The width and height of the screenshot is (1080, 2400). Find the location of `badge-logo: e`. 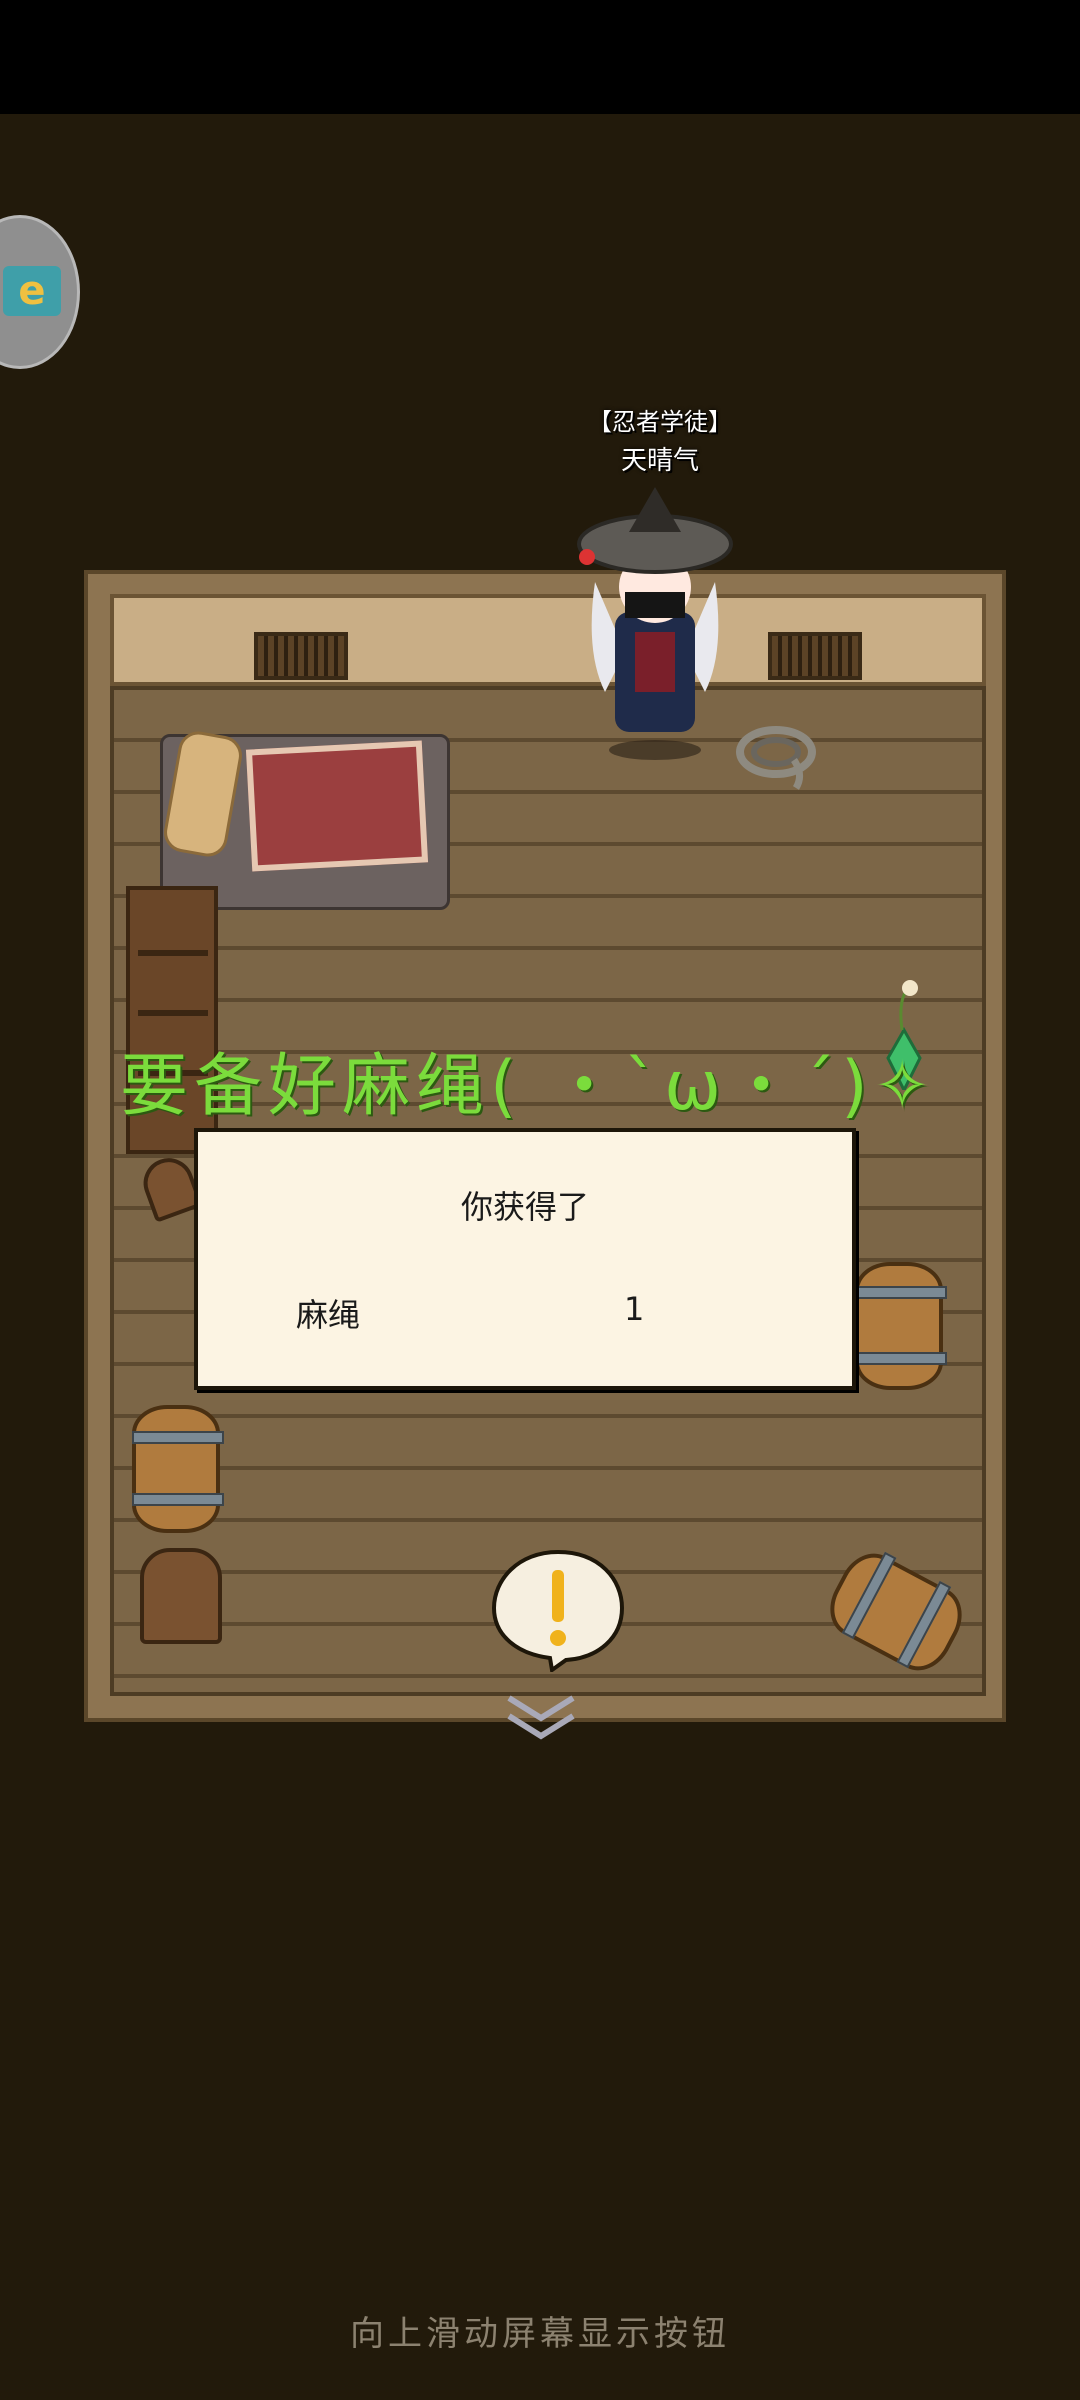

badge-logo: e is located at coordinates (32, 291).